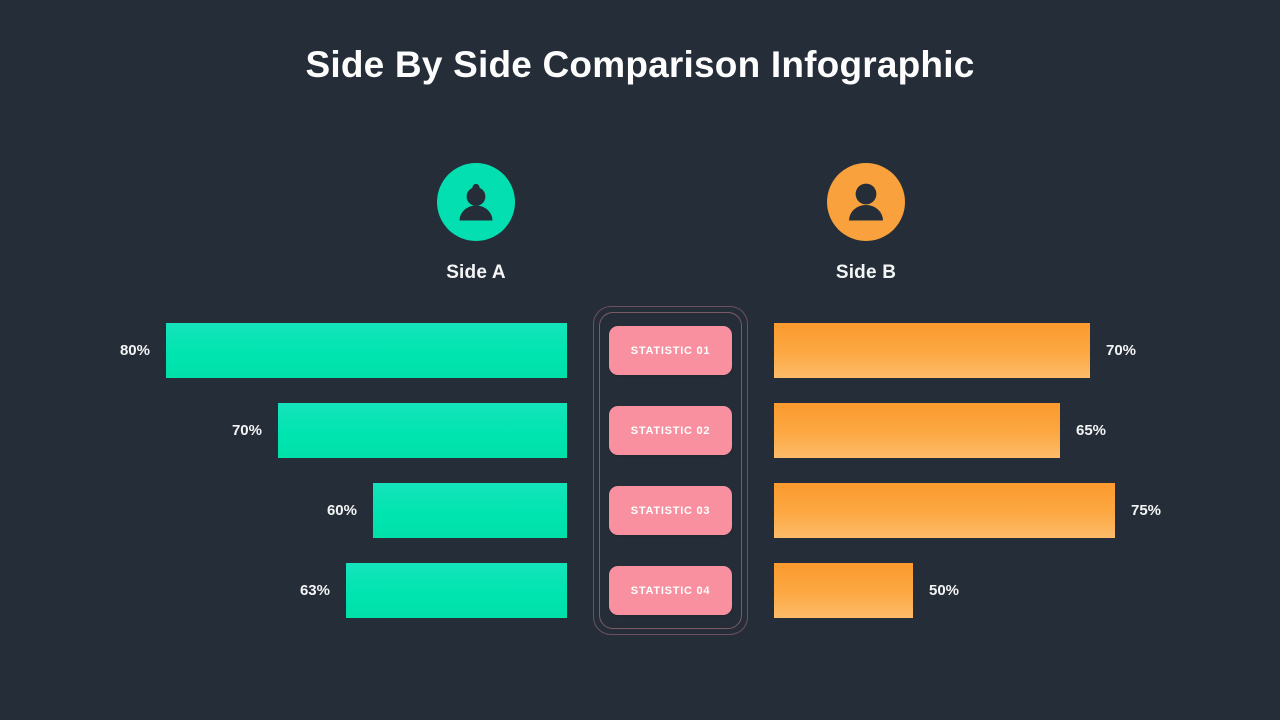 The image size is (1280, 720). What do you see at coordinates (1004, 590) in the screenshot?
I see `side-b-bar-group: 50%` at bounding box center [1004, 590].